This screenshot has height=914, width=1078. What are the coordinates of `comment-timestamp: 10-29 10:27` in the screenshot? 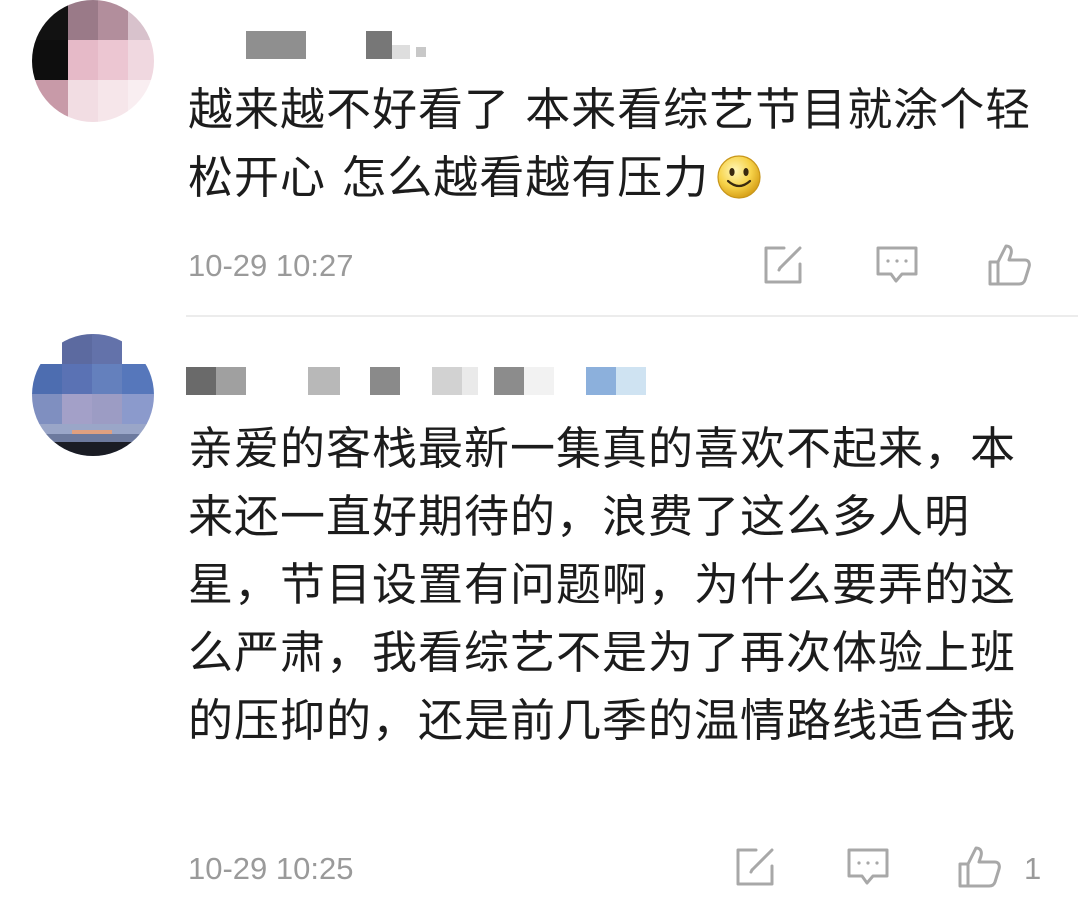 It's located at (271, 265).